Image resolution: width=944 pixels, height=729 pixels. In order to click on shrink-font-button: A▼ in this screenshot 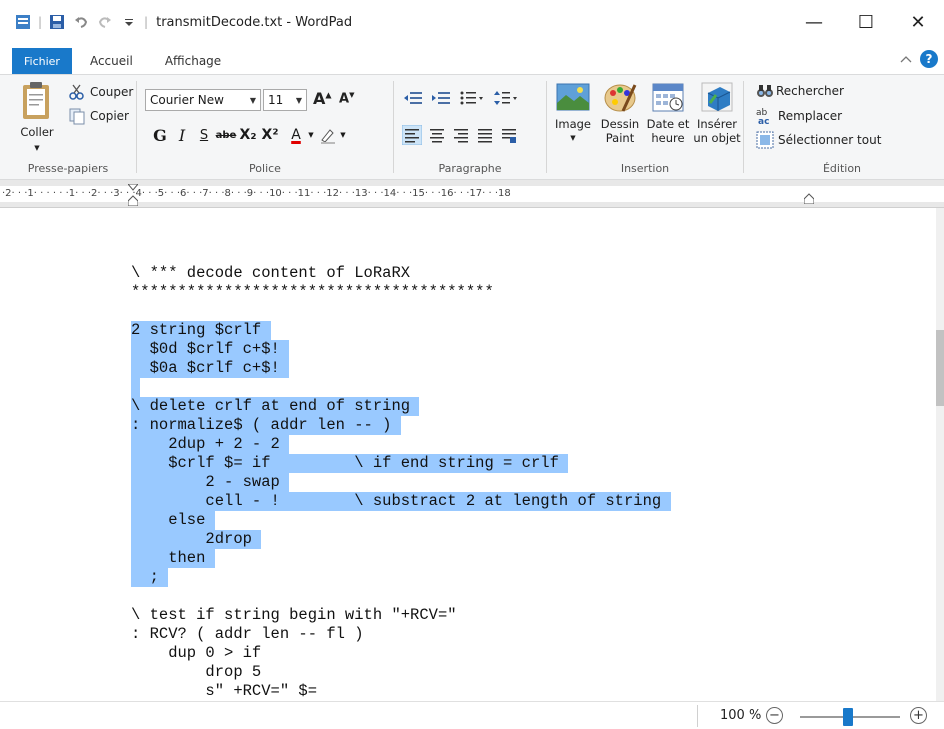, I will do `click(346, 98)`.